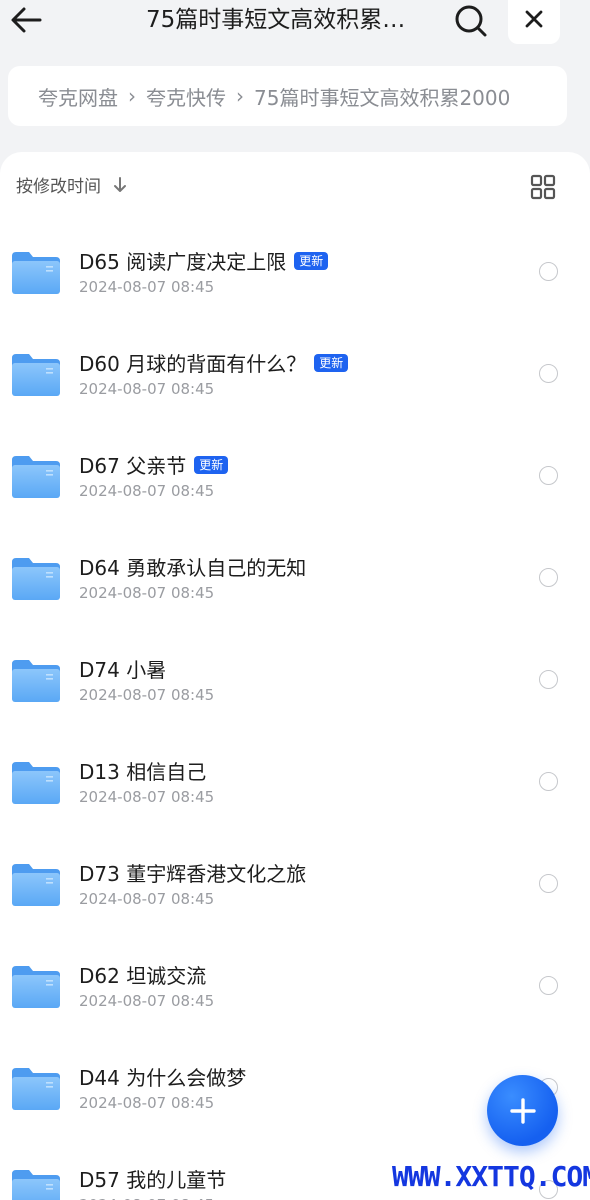 The image size is (590, 1200). I want to click on sort-button: 按修改时间, so click(71, 184).